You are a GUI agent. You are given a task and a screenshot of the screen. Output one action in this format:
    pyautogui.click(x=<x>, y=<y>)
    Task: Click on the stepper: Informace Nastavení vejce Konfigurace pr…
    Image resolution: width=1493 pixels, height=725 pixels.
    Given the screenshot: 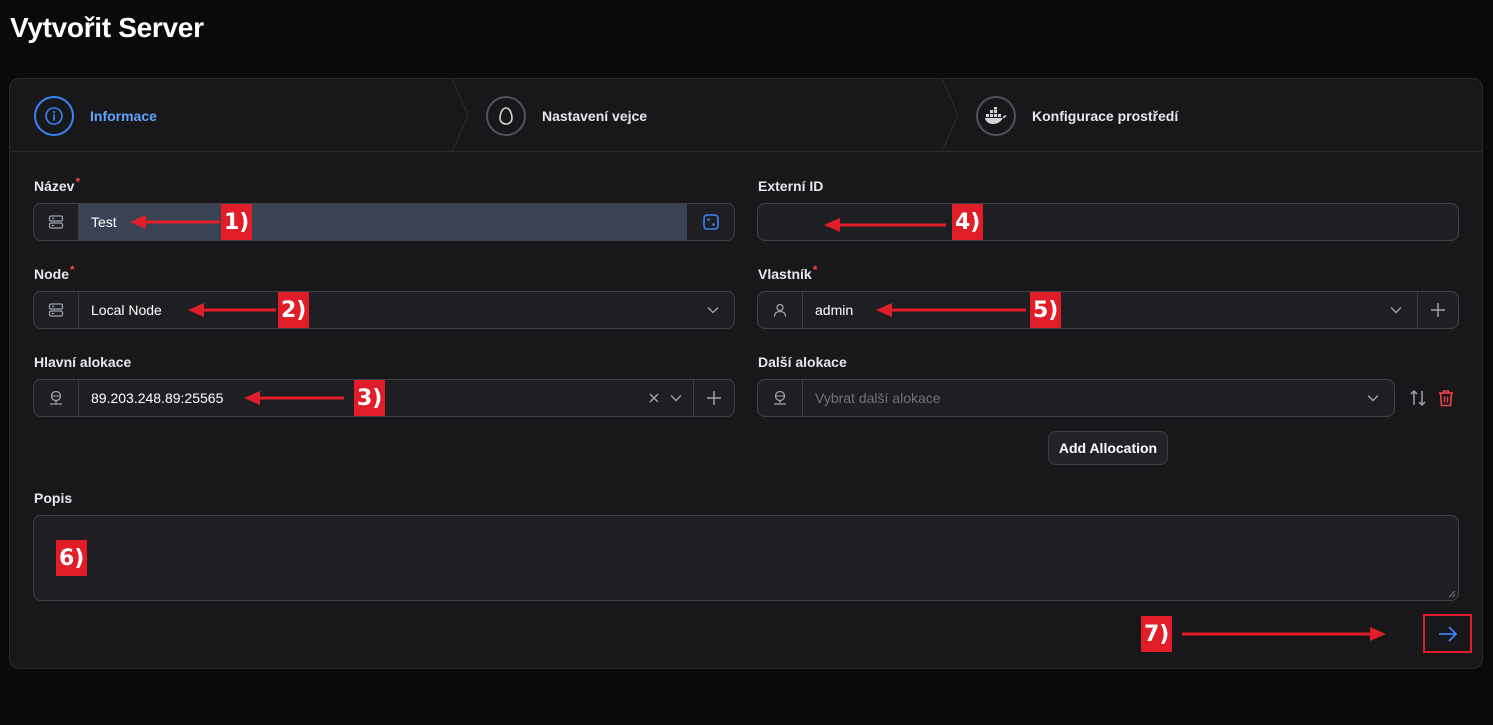 What is the action you would take?
    pyautogui.click(x=746, y=115)
    